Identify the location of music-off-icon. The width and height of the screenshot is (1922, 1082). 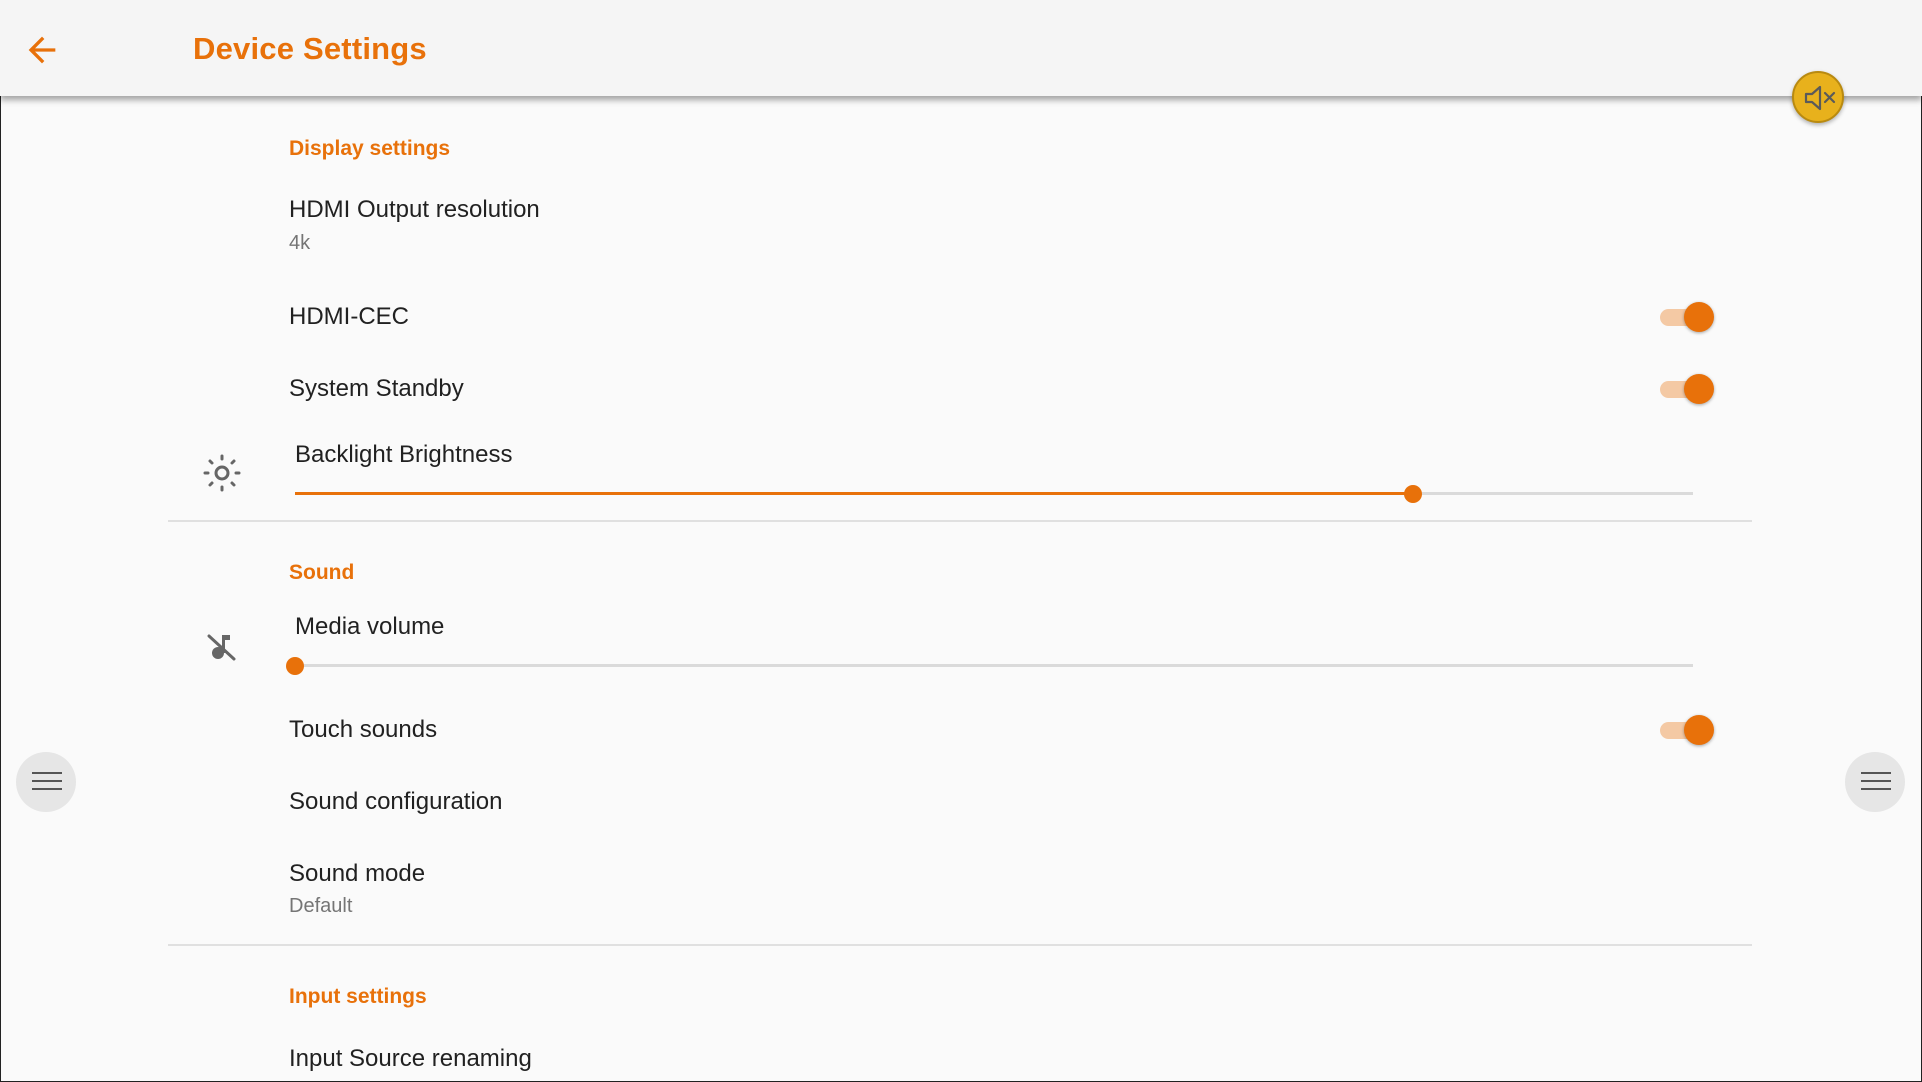
(222, 645).